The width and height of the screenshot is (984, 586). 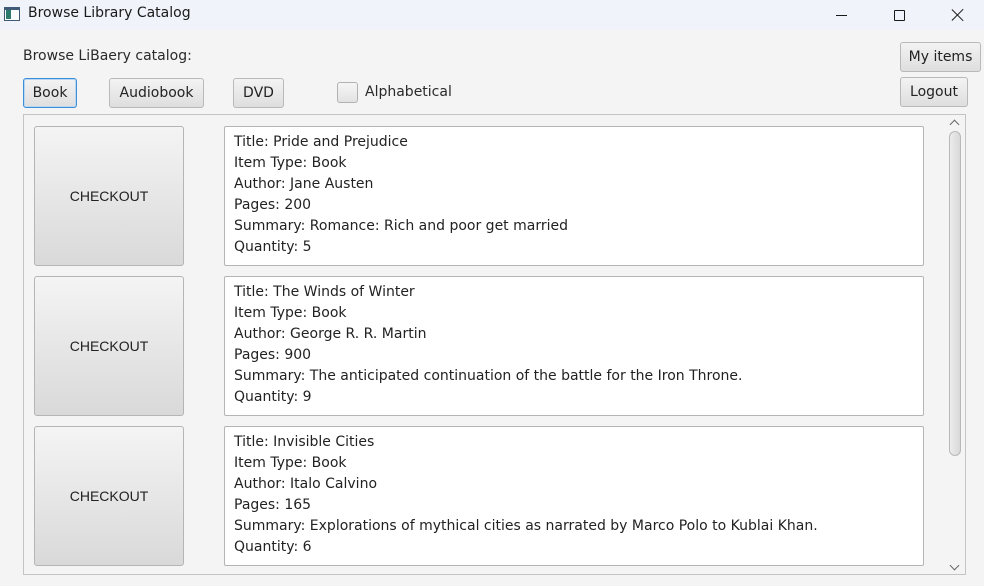 I want to click on close-icon, so click(x=958, y=15).